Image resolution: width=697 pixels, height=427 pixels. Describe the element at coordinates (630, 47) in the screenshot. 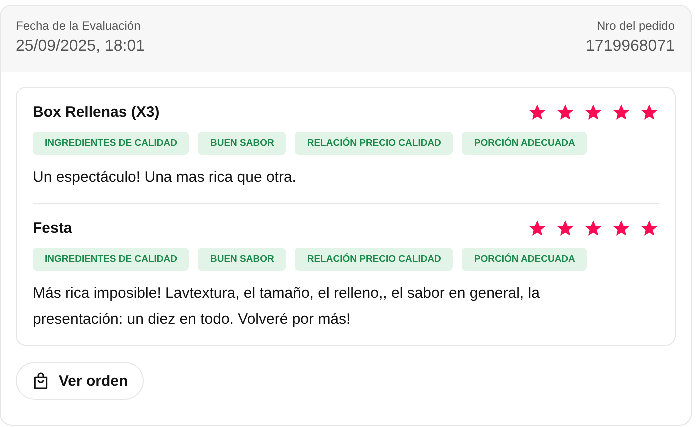

I see `order-number: 1719968071` at that location.